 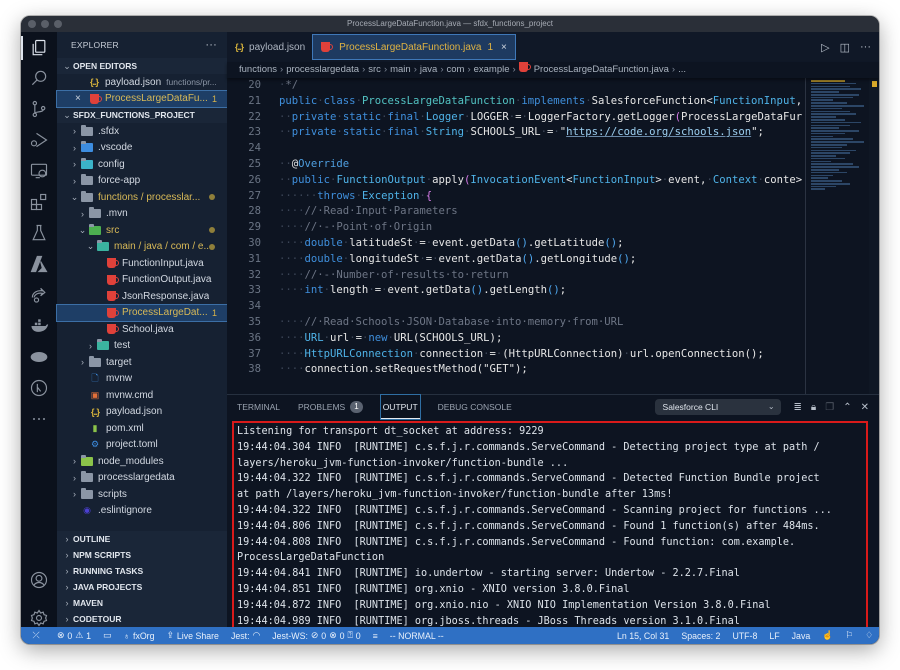 What do you see at coordinates (142, 329) in the screenshot?
I see `tree-item: School.java` at bounding box center [142, 329].